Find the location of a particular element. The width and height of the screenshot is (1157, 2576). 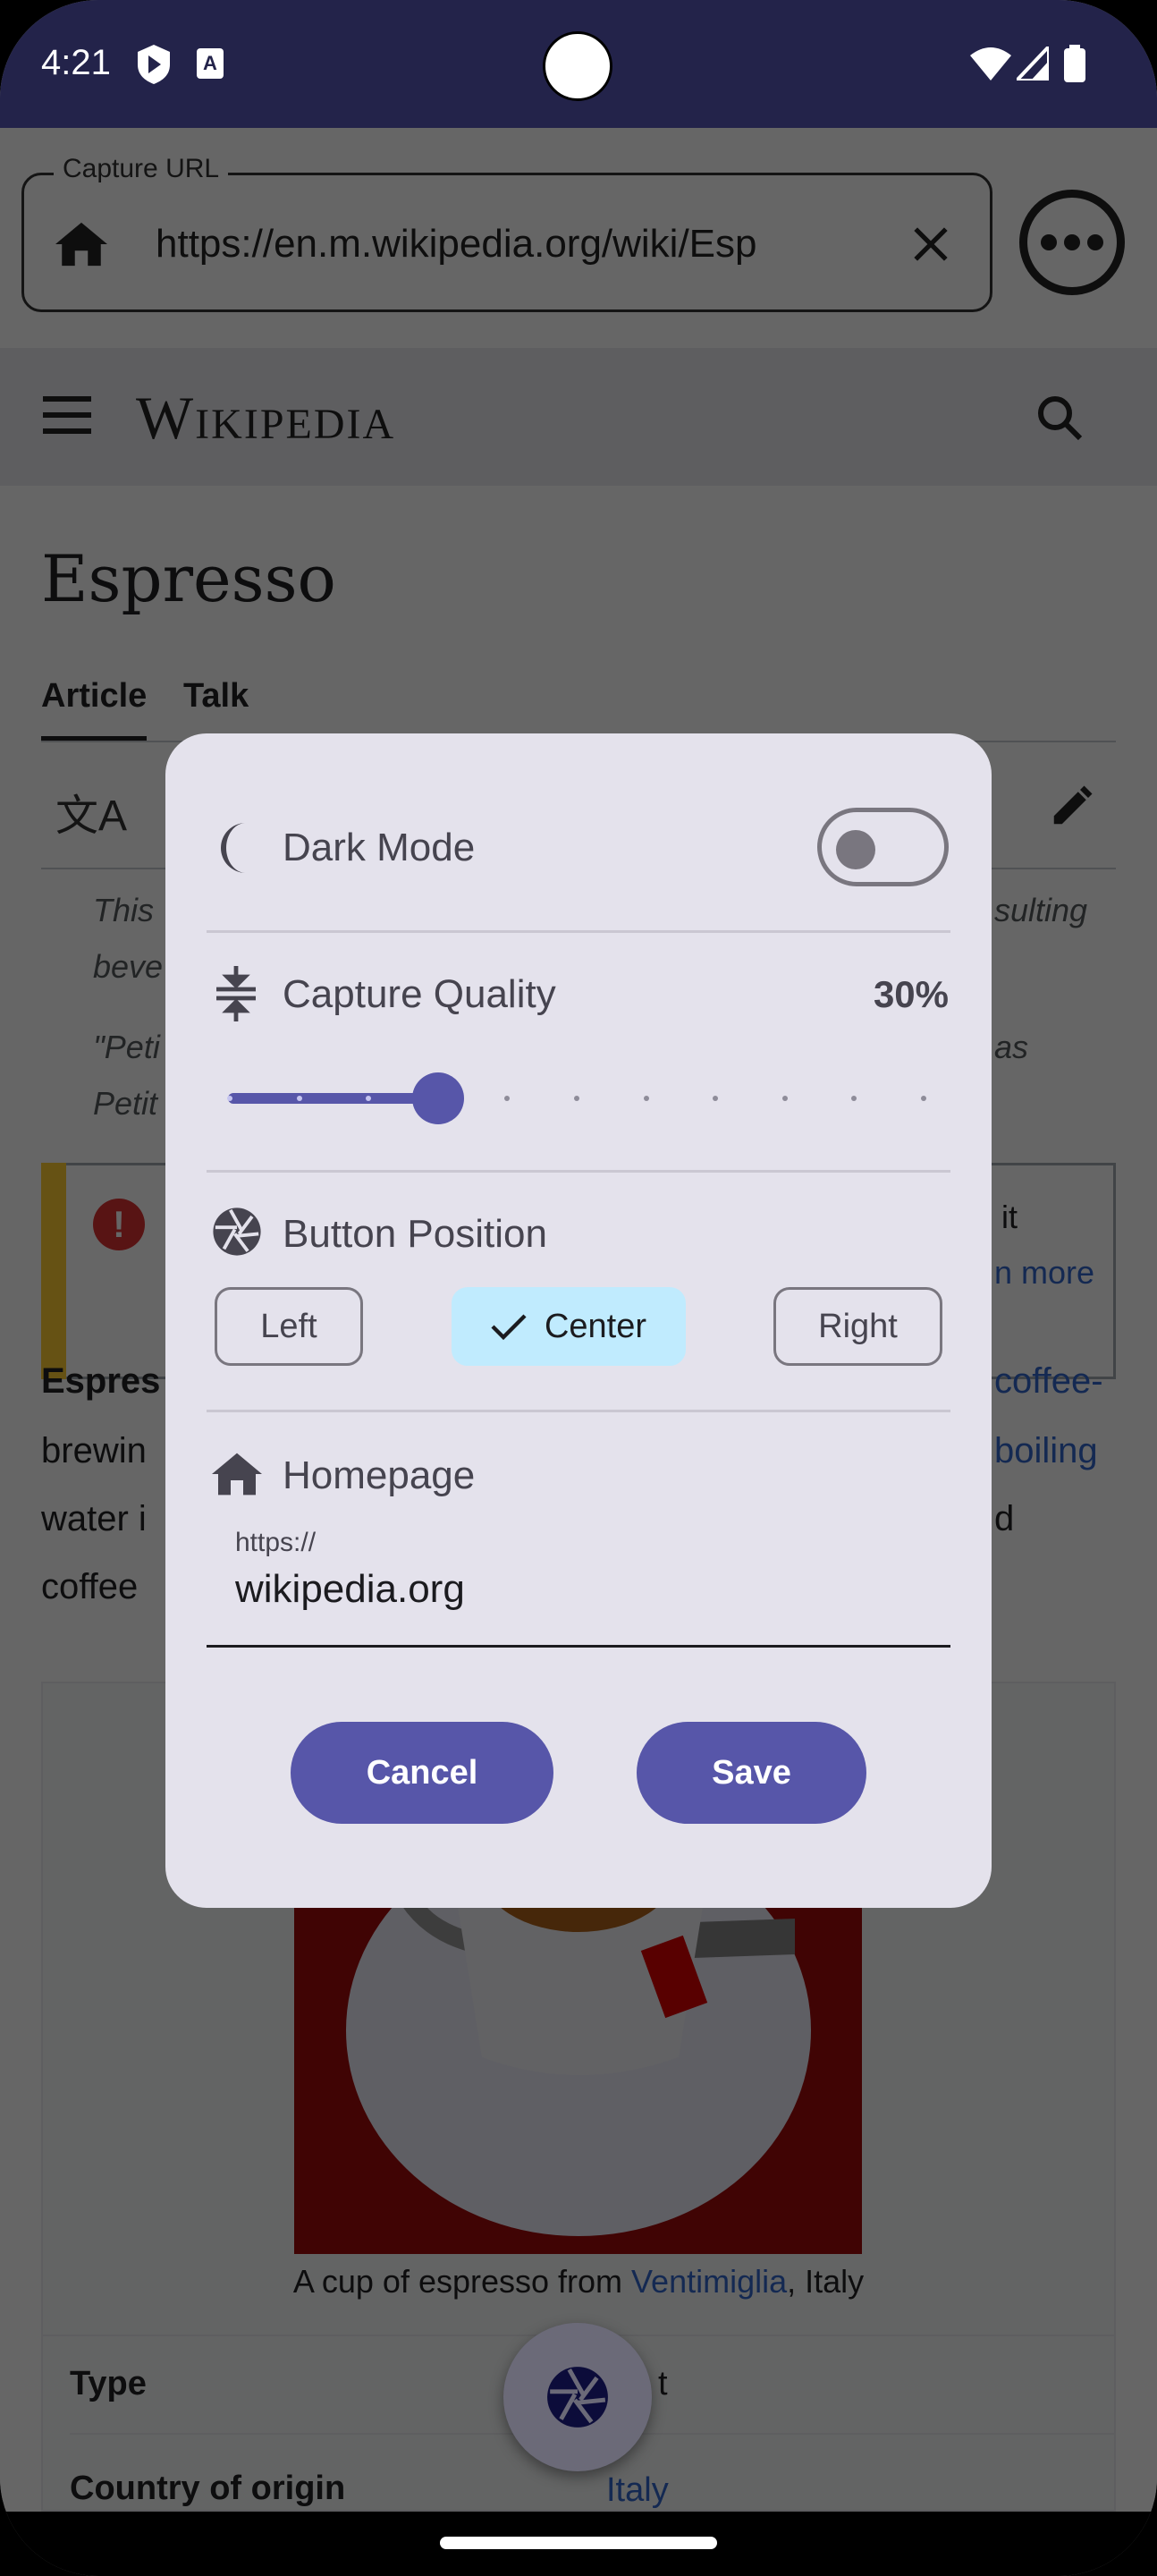

infobox-label: Type is located at coordinates (108, 2383).